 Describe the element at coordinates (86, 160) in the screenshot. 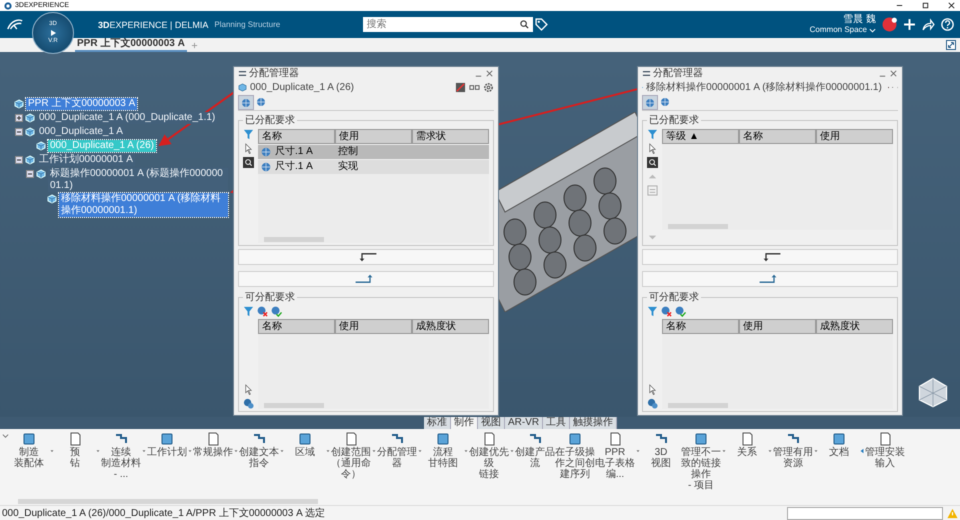

I see `tree-item: 工作计划00000001 A` at that location.